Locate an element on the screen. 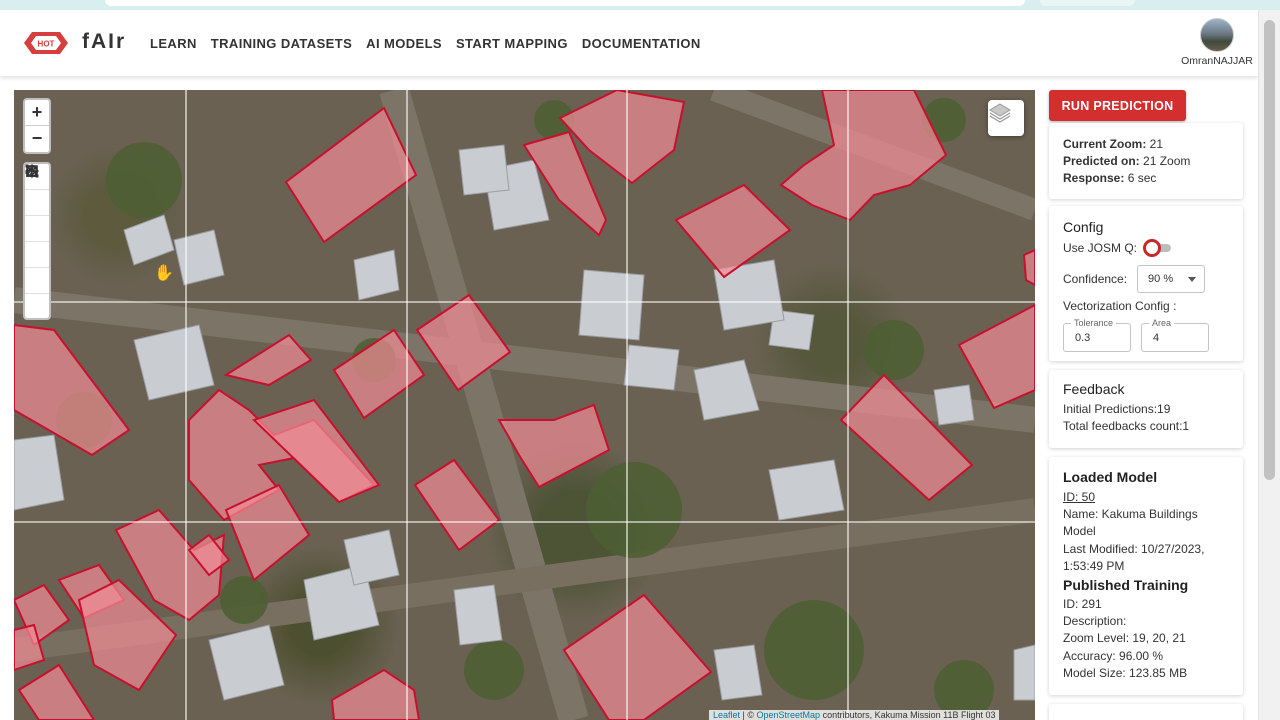  confidence-select: 90 % is located at coordinates (1171, 279).